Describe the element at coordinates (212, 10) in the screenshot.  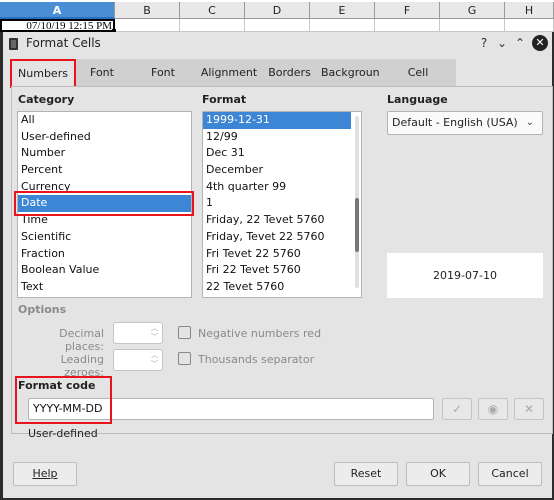
I see `column-header-c: C` at that location.